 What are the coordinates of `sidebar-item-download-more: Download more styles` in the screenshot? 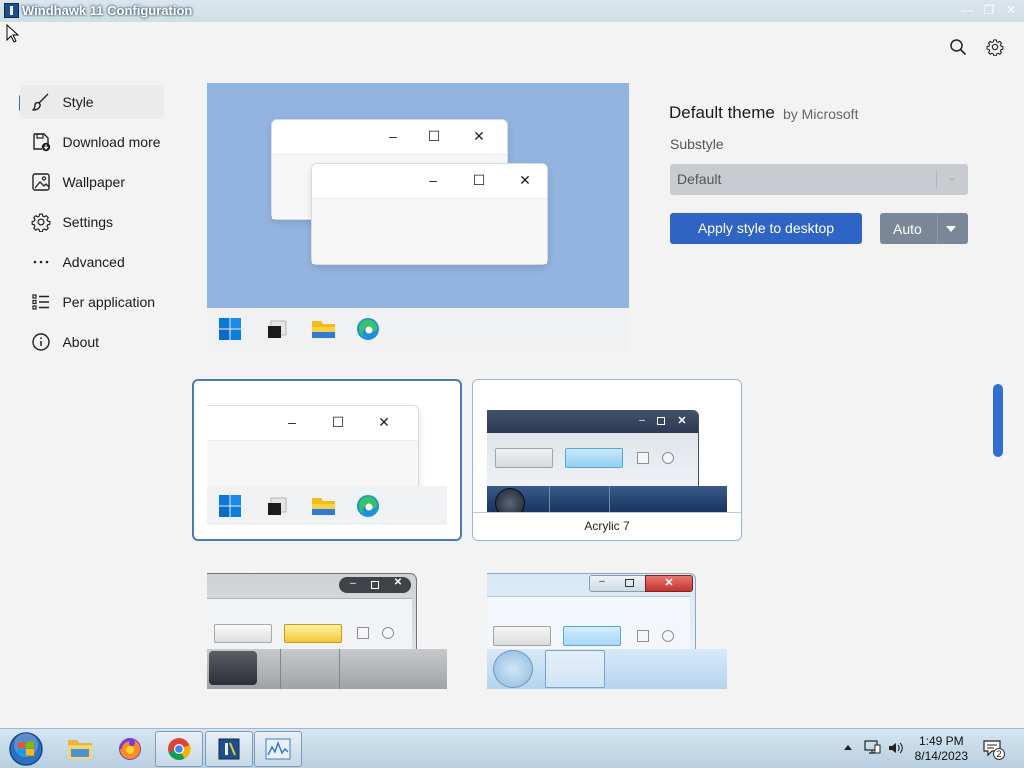 It's located at (92, 142).